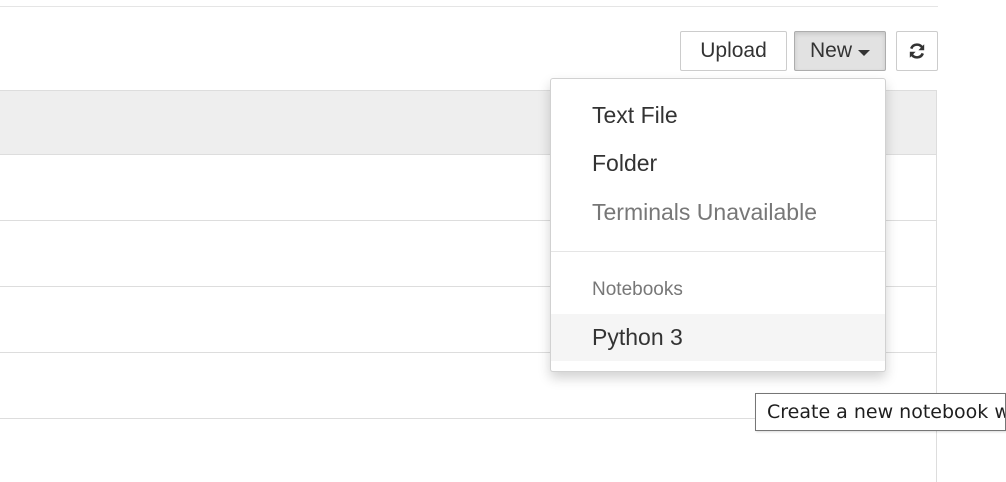  Describe the element at coordinates (733, 51) in the screenshot. I see `upload-button: Upload` at that location.